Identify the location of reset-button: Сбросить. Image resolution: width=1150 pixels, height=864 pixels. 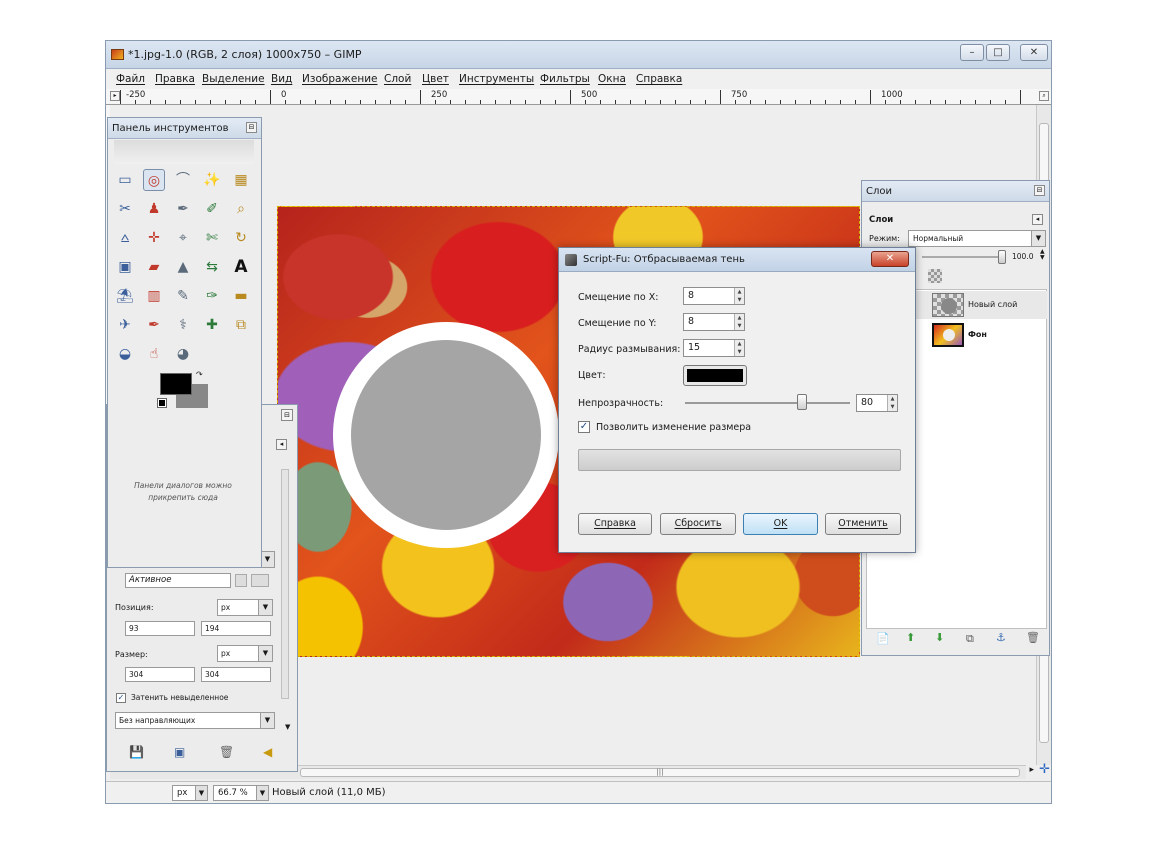
(698, 524).